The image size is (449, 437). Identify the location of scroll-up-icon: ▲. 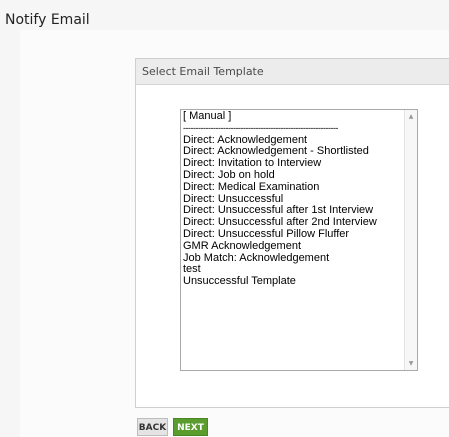
(411, 116).